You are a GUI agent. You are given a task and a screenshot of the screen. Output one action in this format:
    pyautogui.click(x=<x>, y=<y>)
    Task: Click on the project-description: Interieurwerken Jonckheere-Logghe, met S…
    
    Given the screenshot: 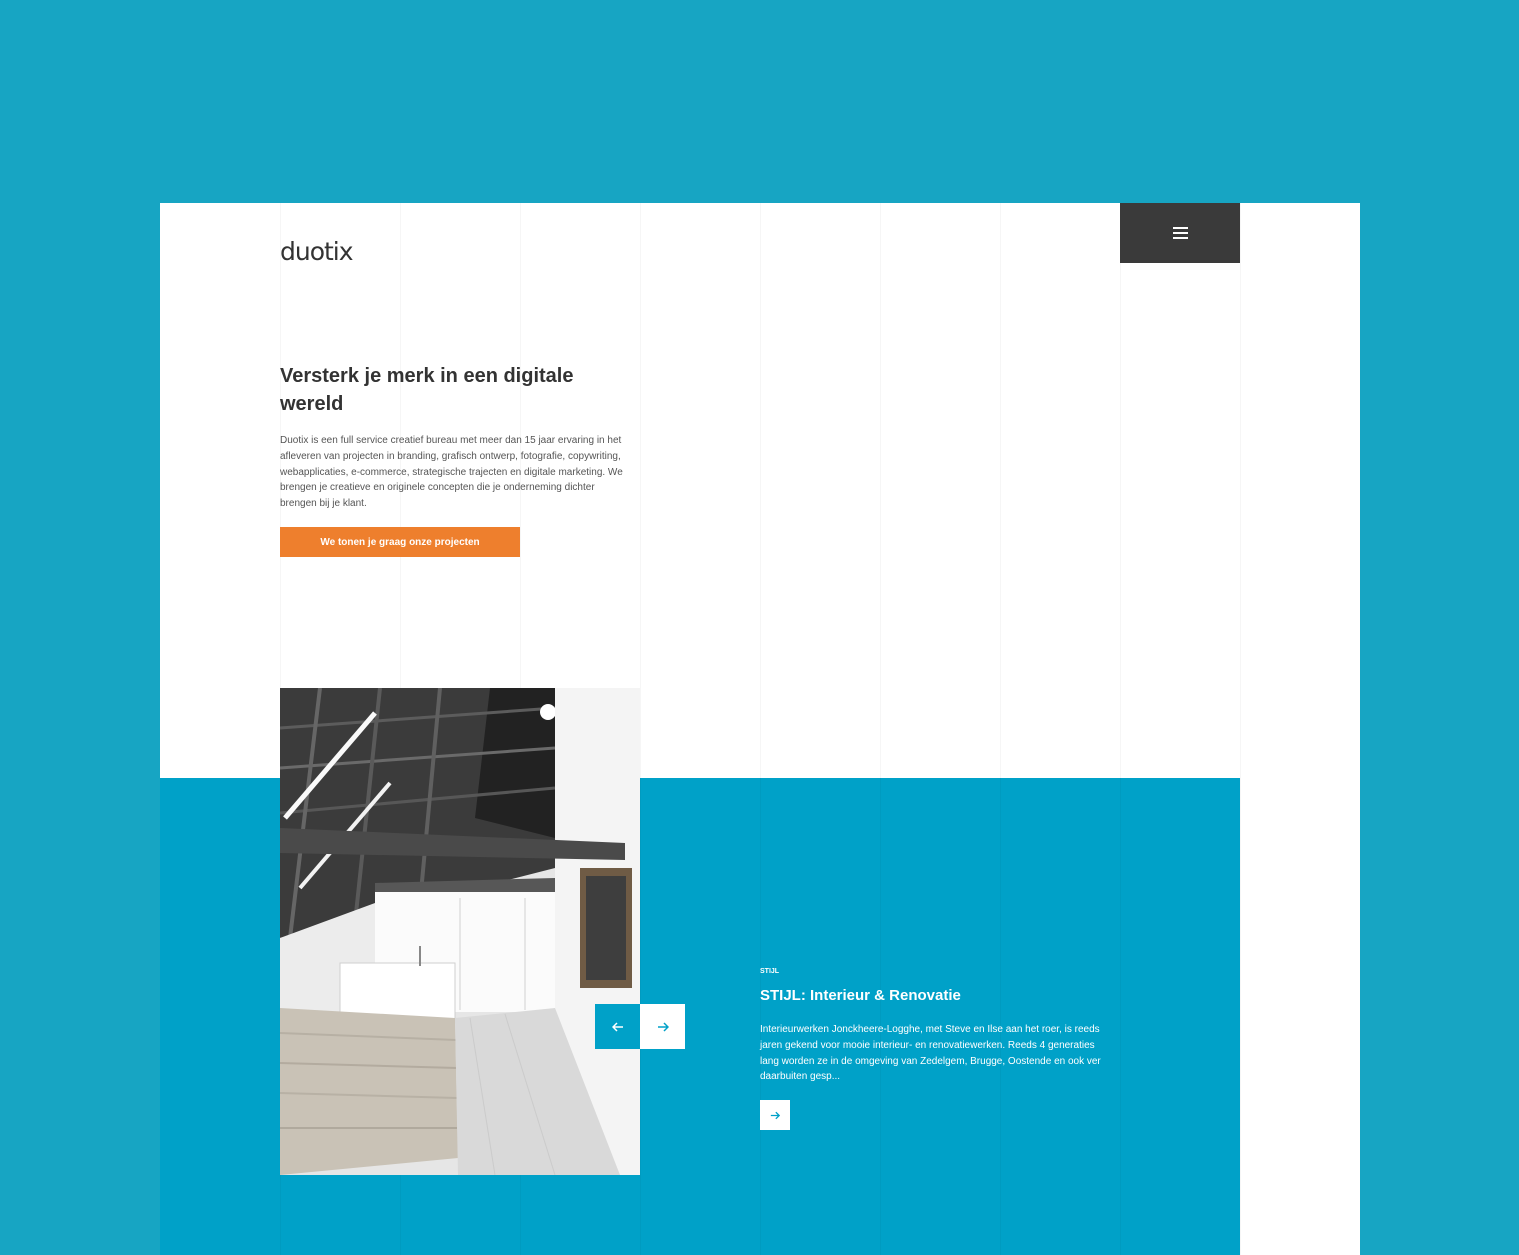 What is the action you would take?
    pyautogui.click(x=930, y=1053)
    